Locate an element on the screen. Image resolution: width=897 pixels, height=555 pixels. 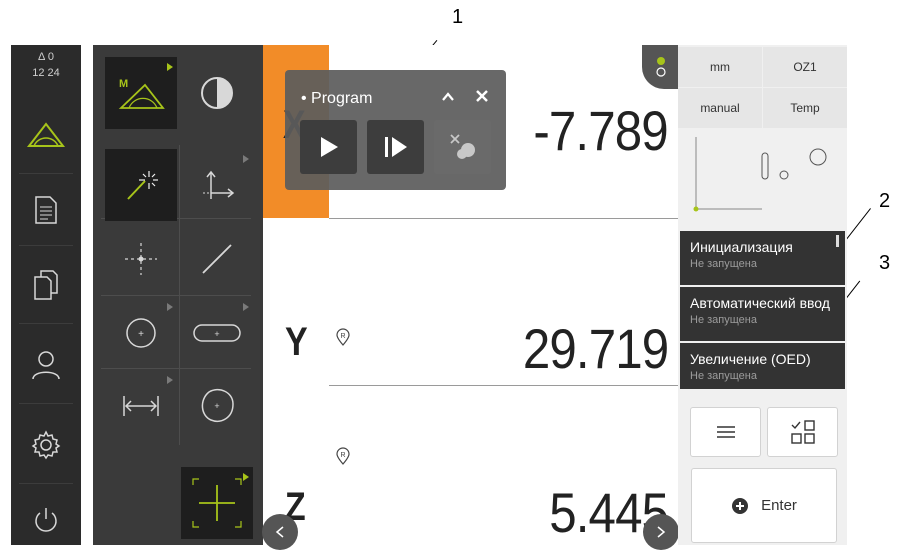
user-icon is located at coordinates (46, 365).